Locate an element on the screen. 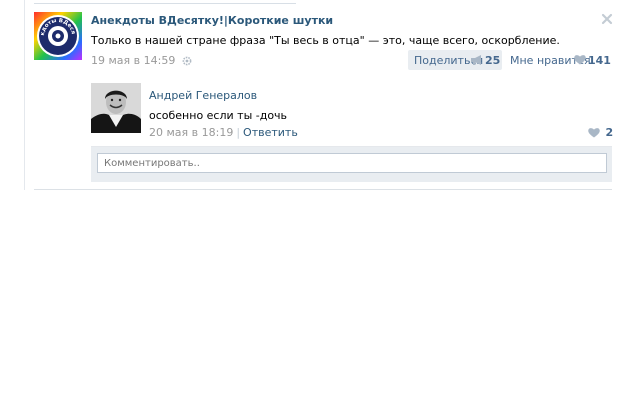  comment-input is located at coordinates (352, 163).